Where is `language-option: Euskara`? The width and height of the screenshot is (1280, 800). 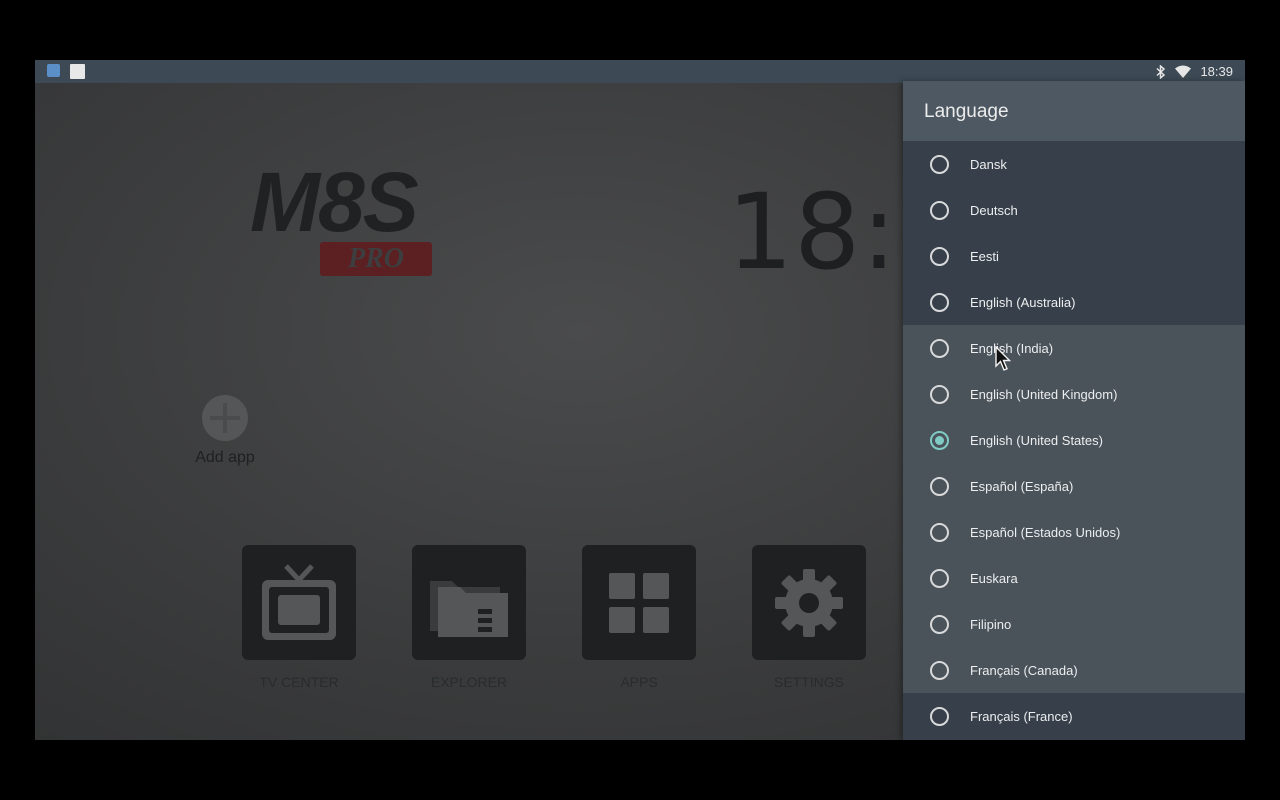 language-option: Euskara is located at coordinates (1074, 578).